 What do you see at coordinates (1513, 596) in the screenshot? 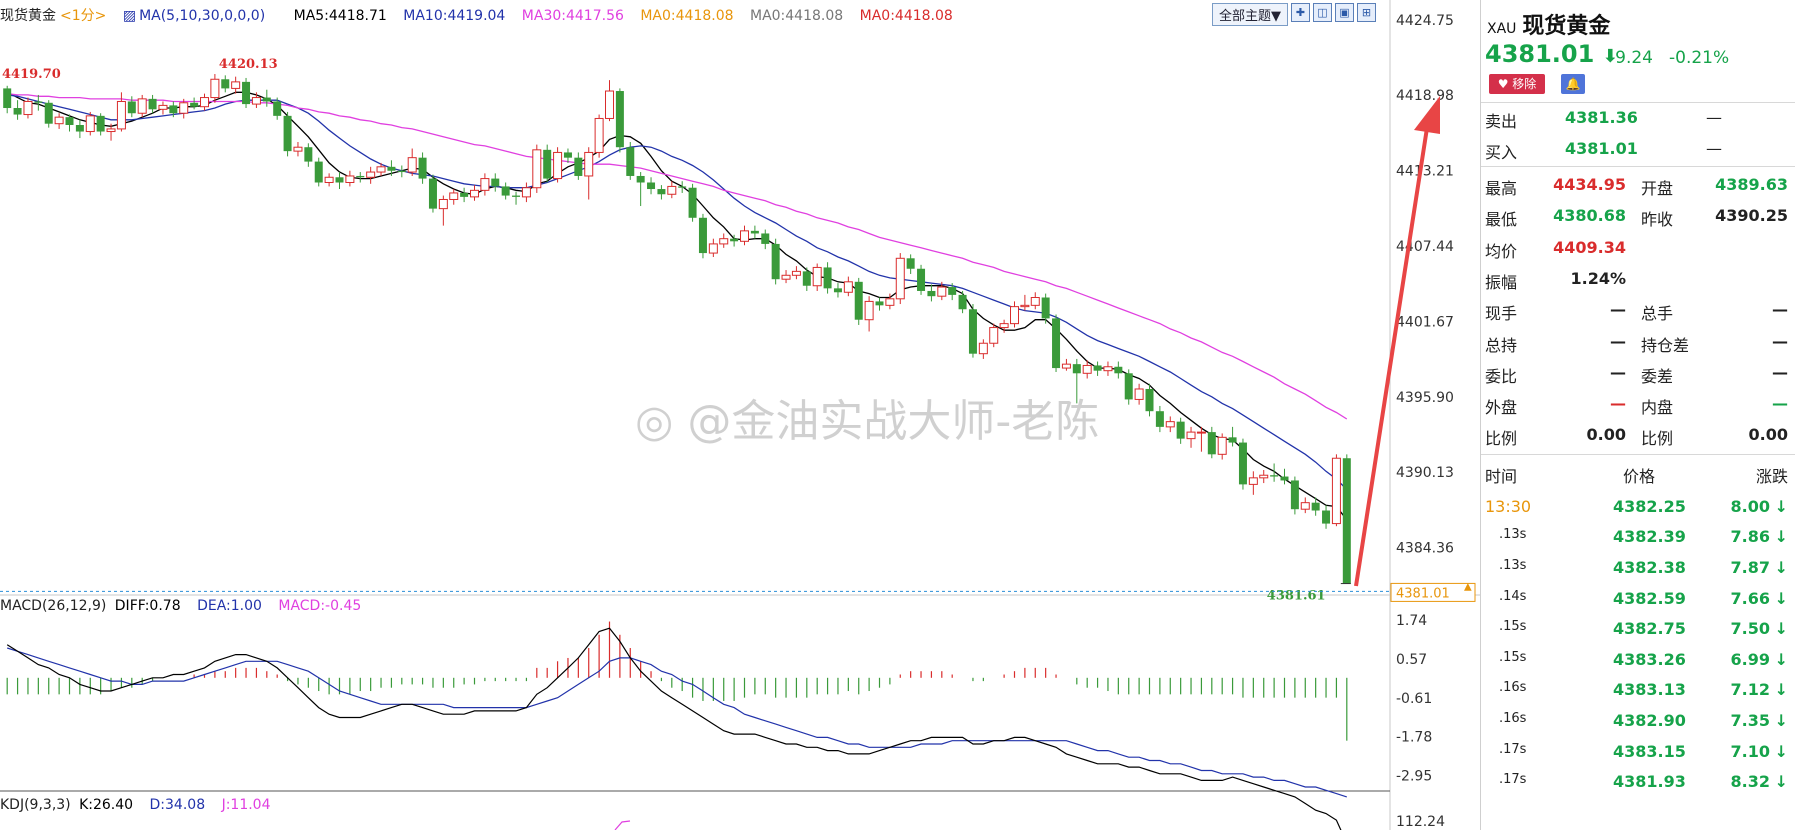
I see `tick-time: .14s` at bounding box center [1513, 596].